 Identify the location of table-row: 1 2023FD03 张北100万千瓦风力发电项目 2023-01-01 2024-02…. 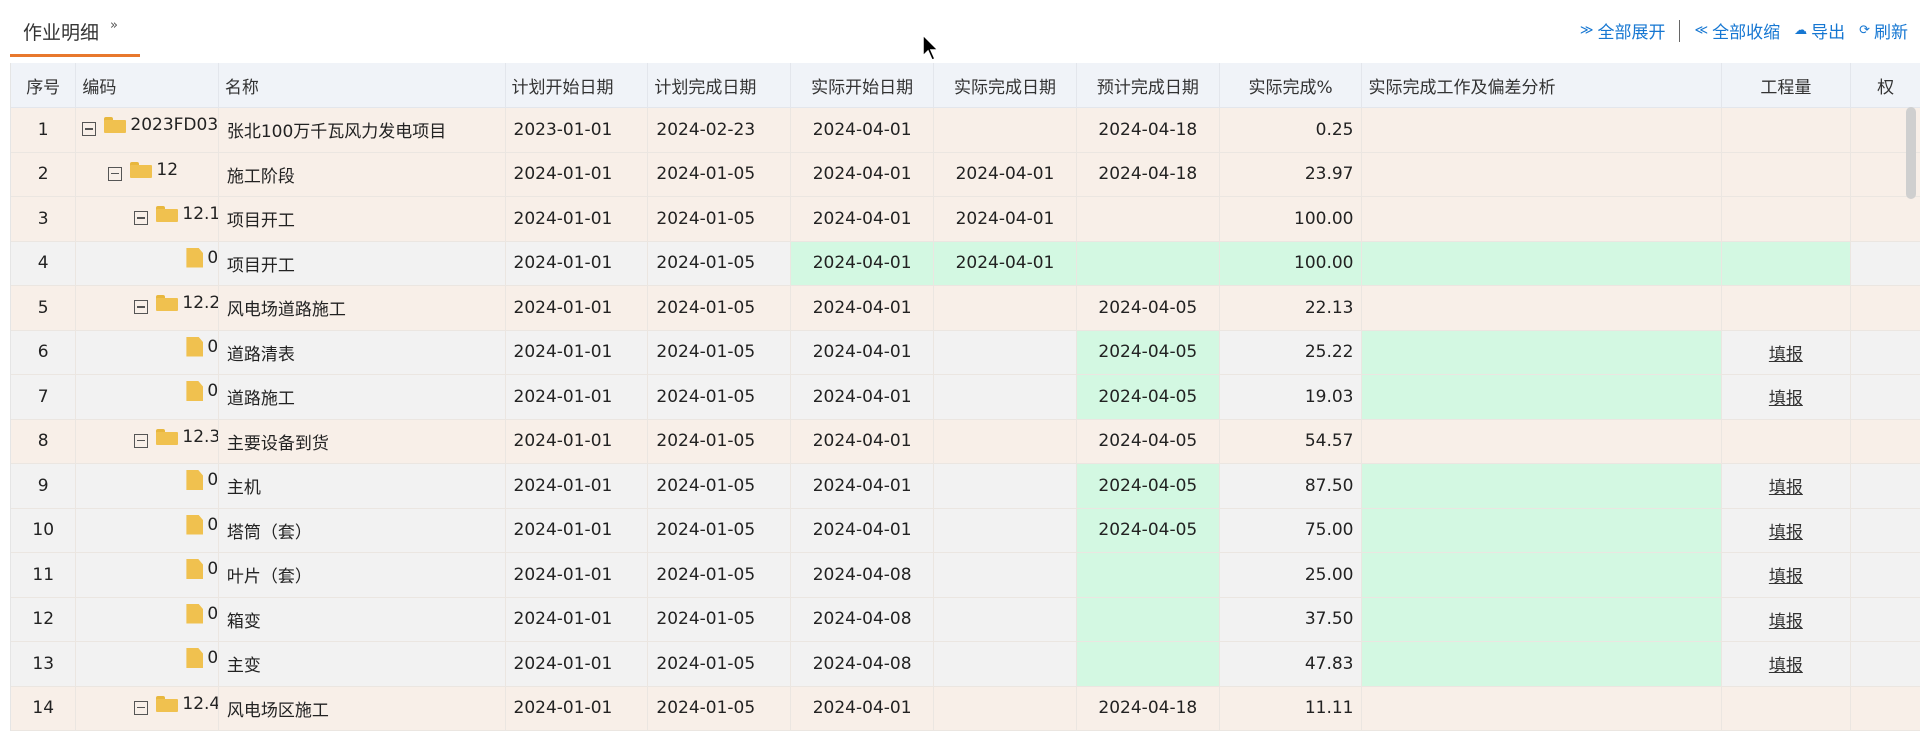
(965, 130).